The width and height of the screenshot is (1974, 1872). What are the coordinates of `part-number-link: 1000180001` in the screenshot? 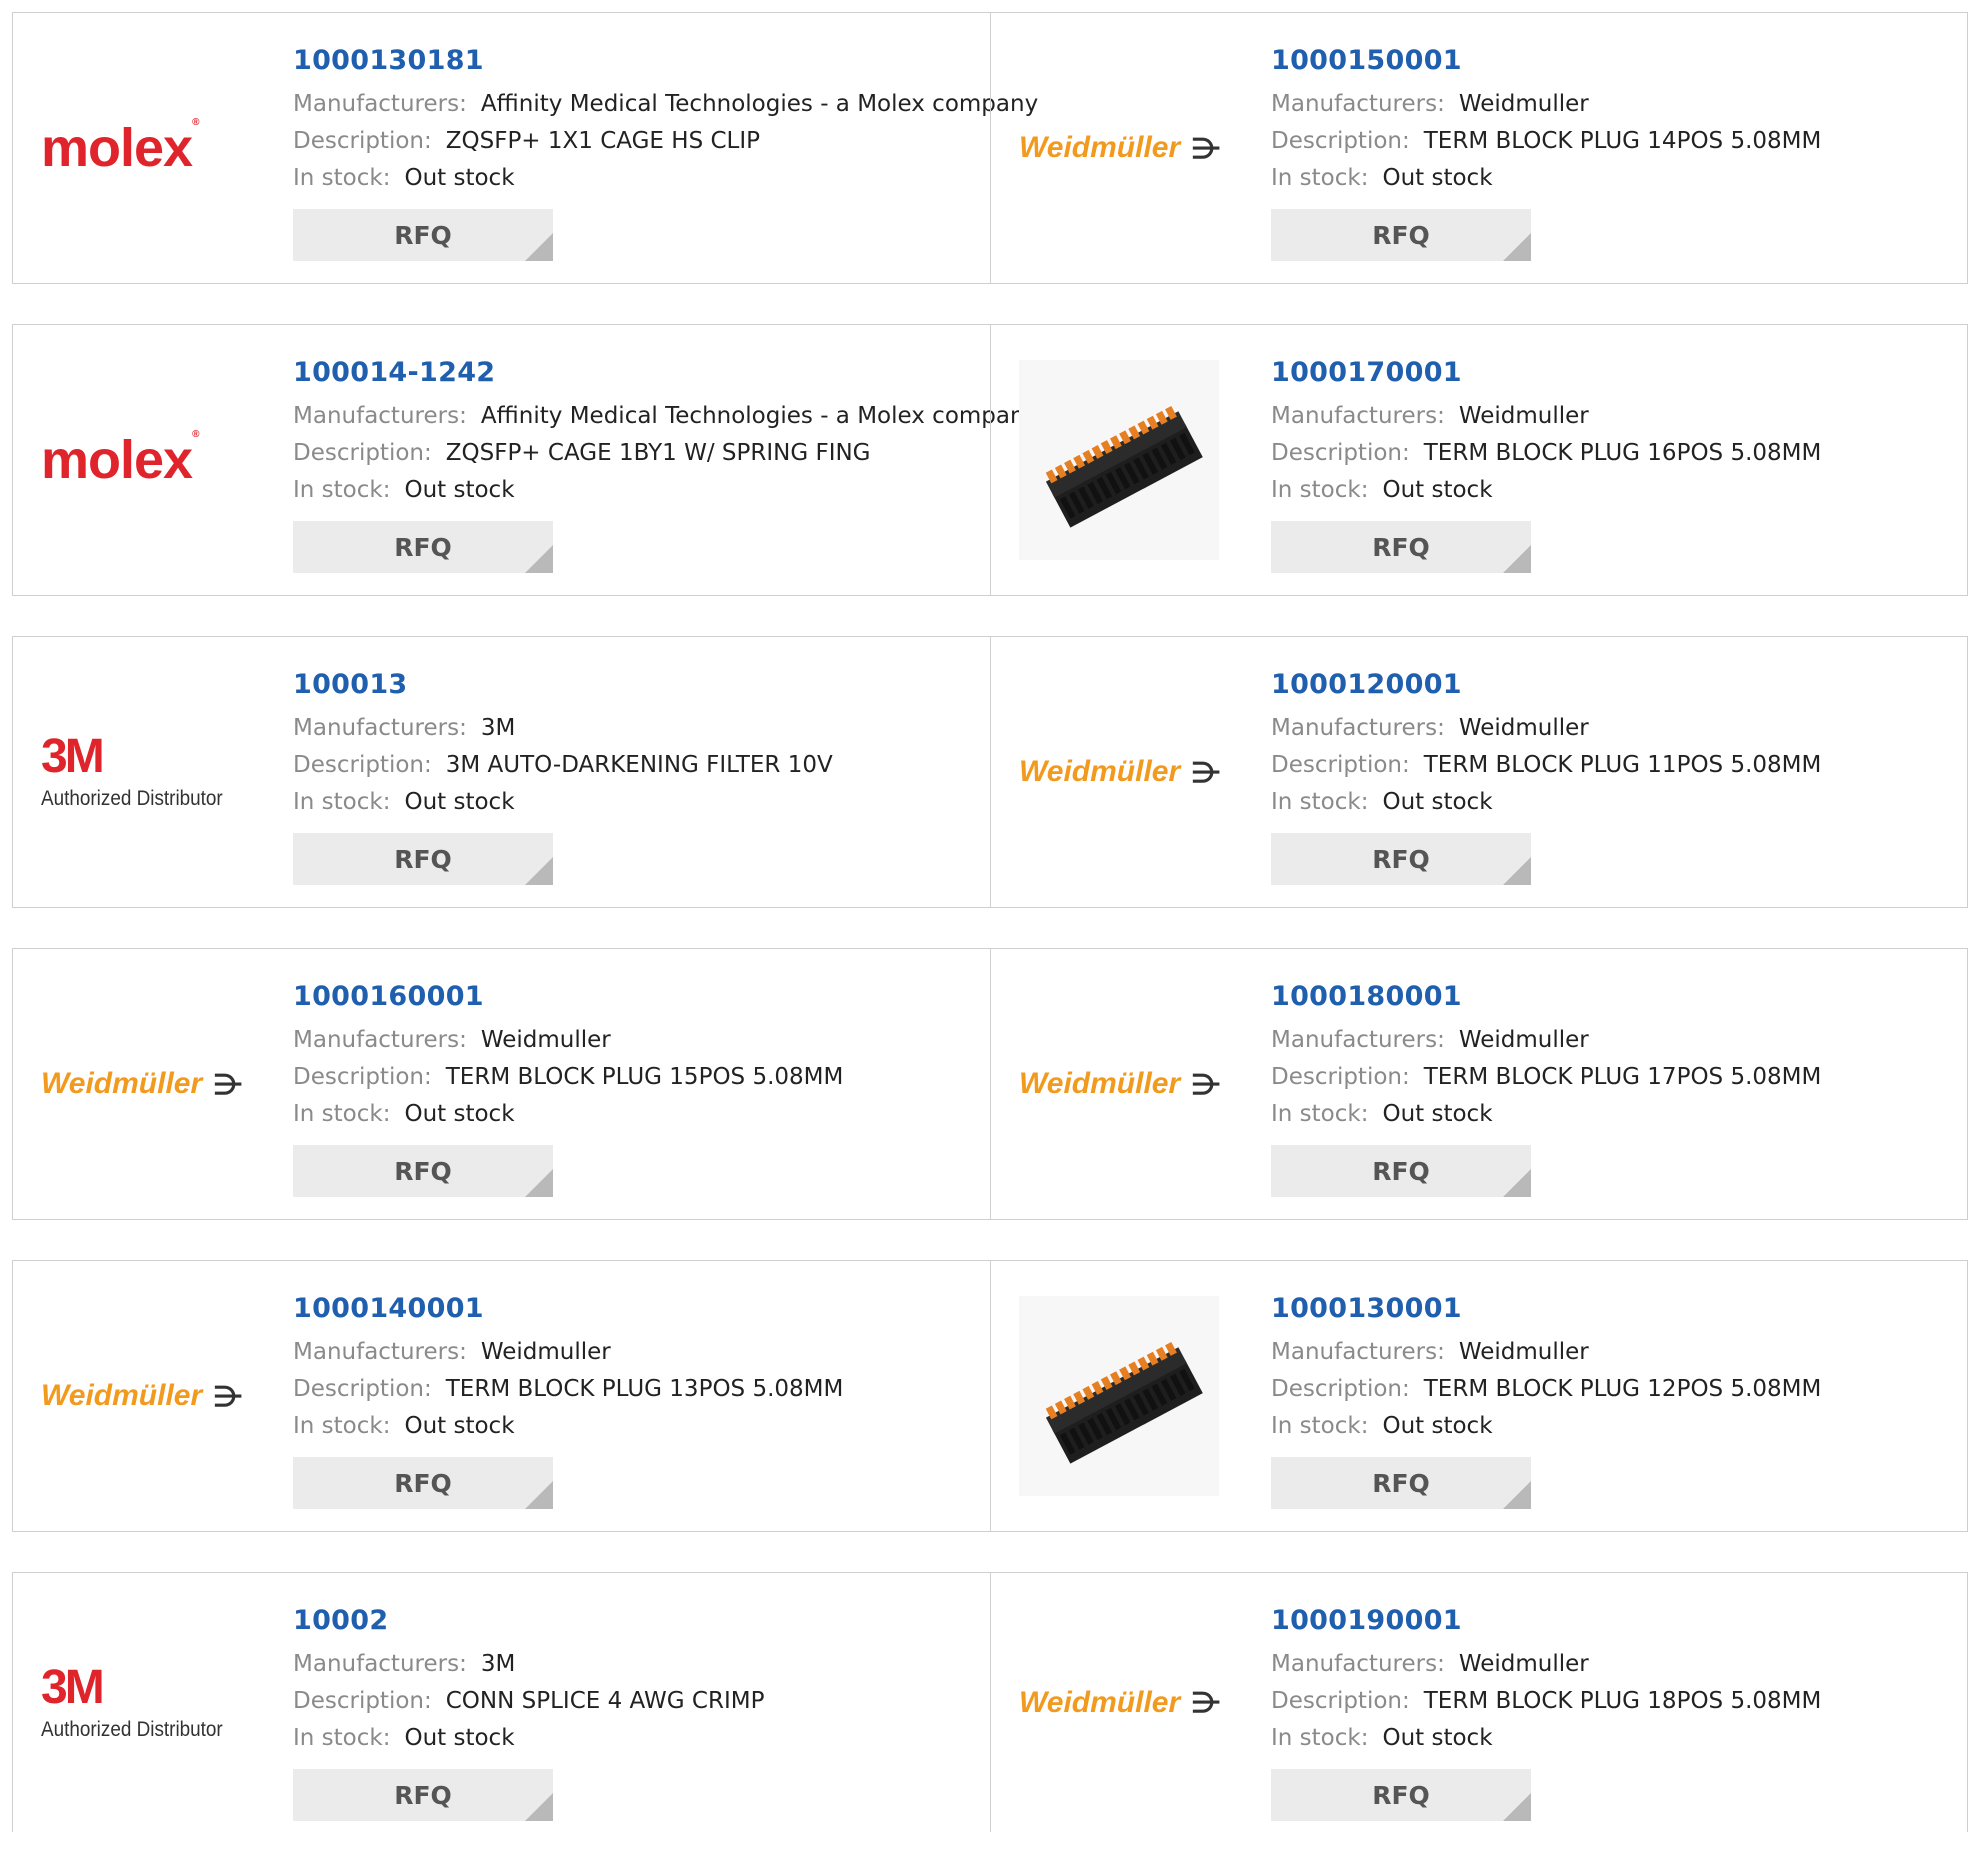 It's located at (1619, 996).